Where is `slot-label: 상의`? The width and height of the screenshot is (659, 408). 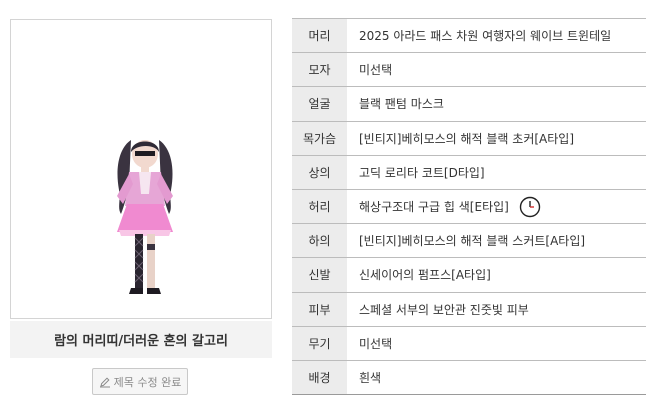 slot-label: 상의 is located at coordinates (319, 172).